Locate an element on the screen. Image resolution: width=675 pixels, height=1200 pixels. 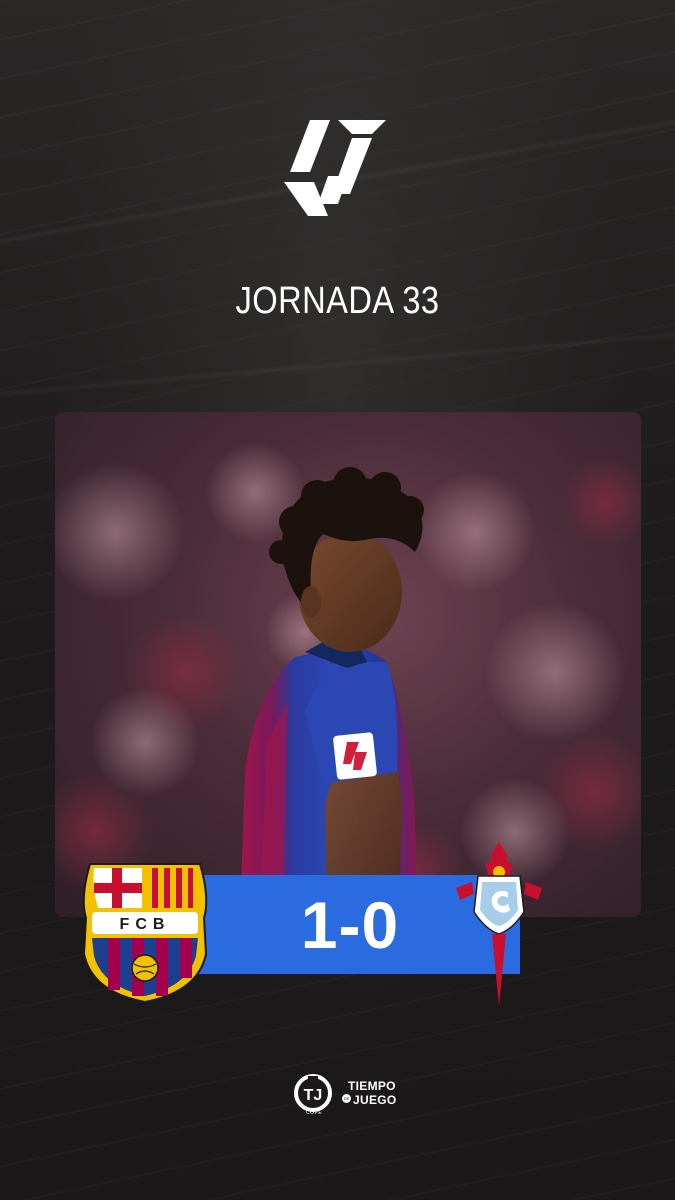
brand-word-juego: JUEGO is located at coordinates (375, 1100).